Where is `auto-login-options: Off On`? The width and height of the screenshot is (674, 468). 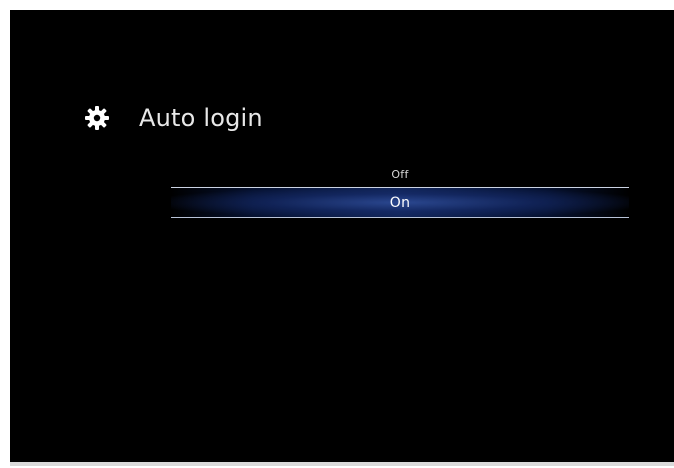 auto-login-options: Off On is located at coordinates (400, 189).